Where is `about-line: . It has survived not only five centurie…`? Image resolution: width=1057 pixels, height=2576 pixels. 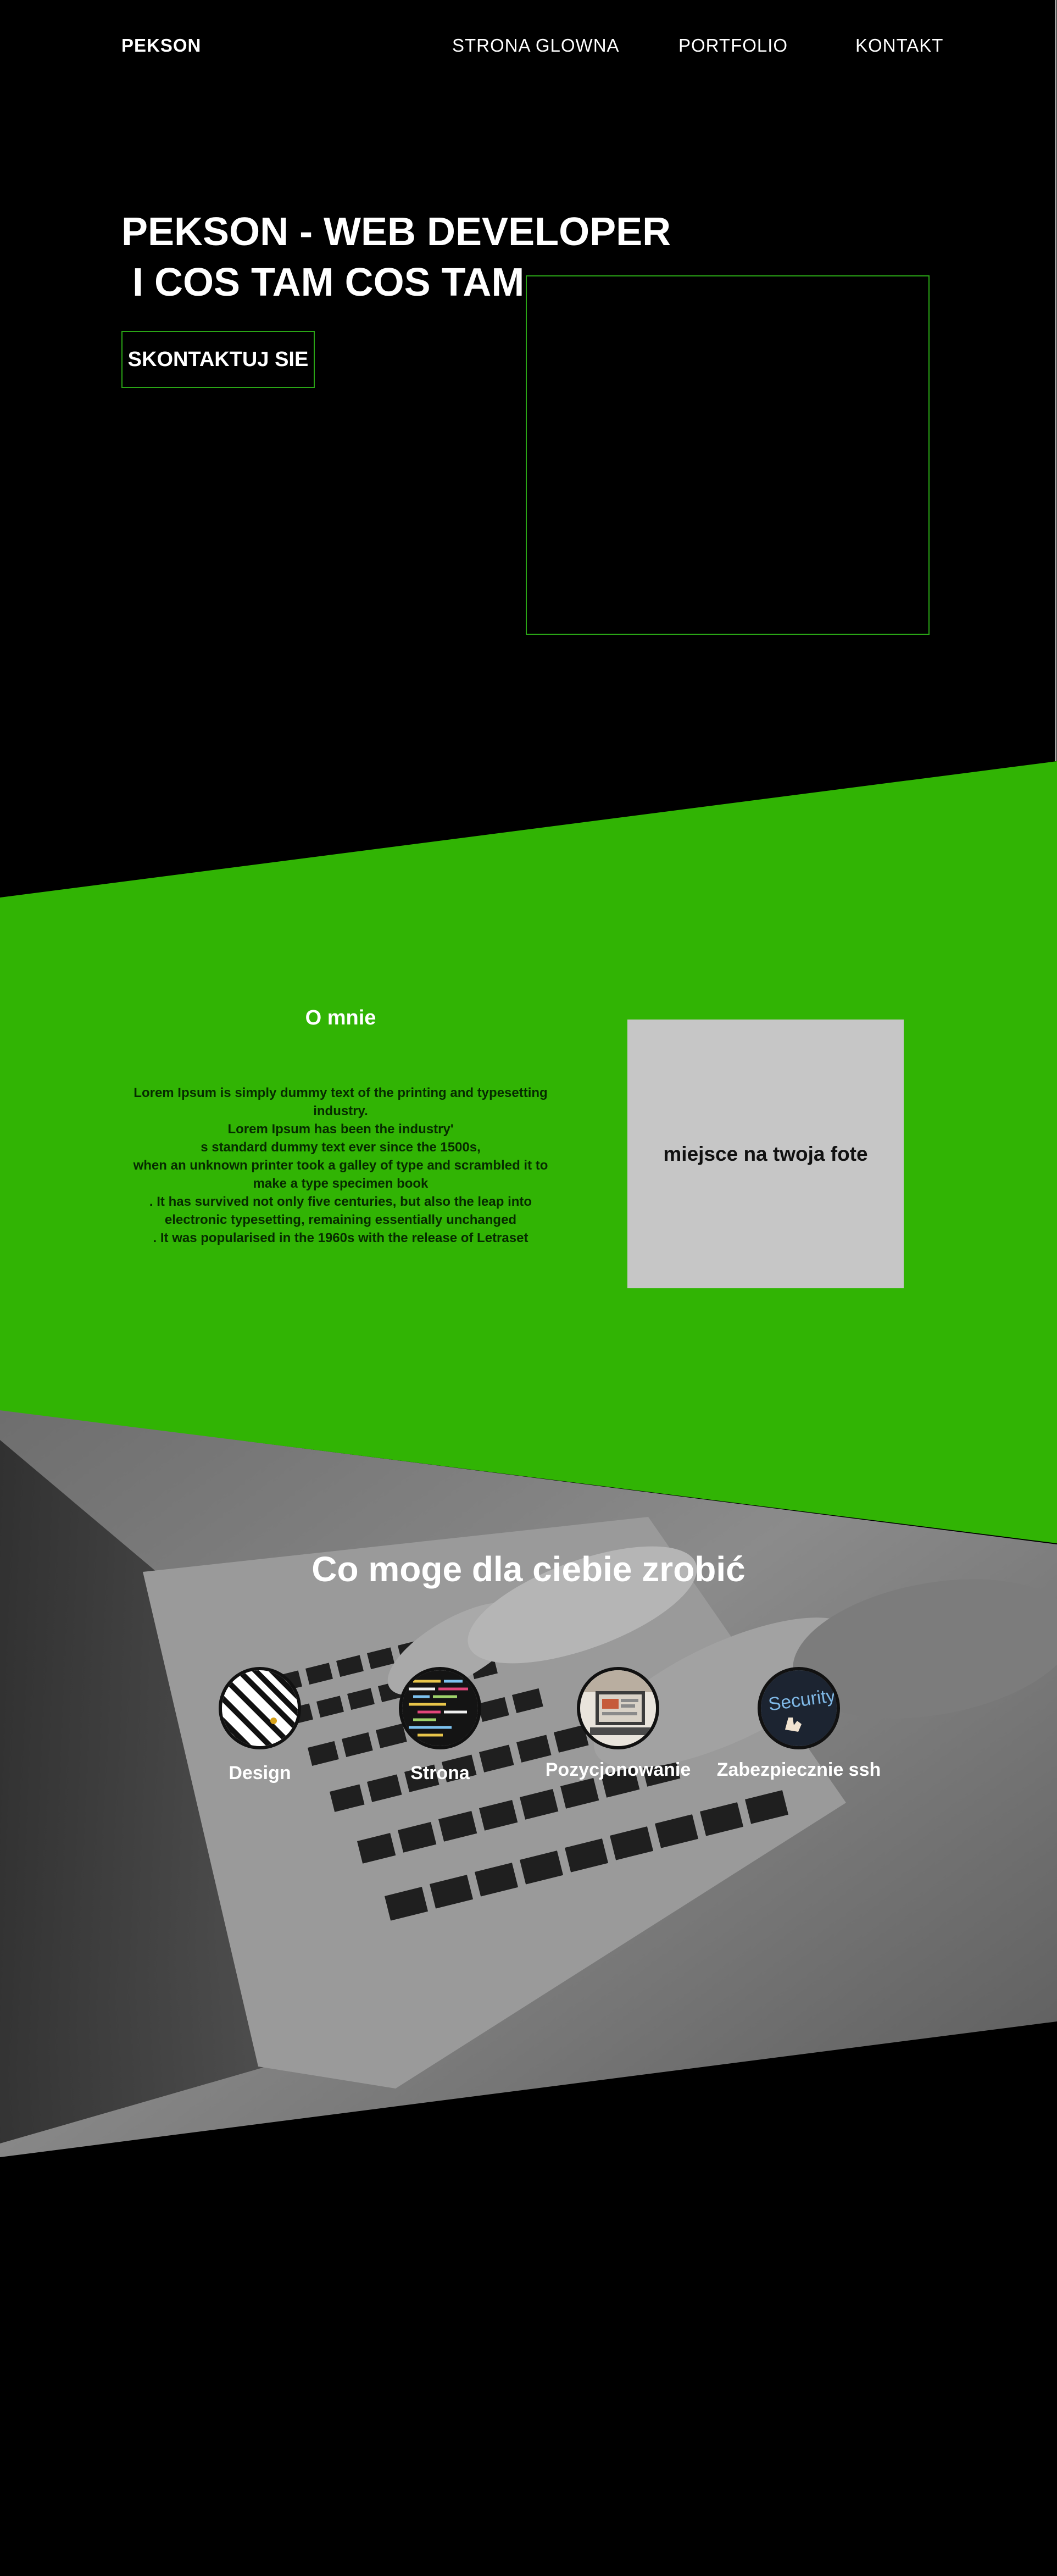 about-line: . It has survived not only five centurie… is located at coordinates (340, 1201).